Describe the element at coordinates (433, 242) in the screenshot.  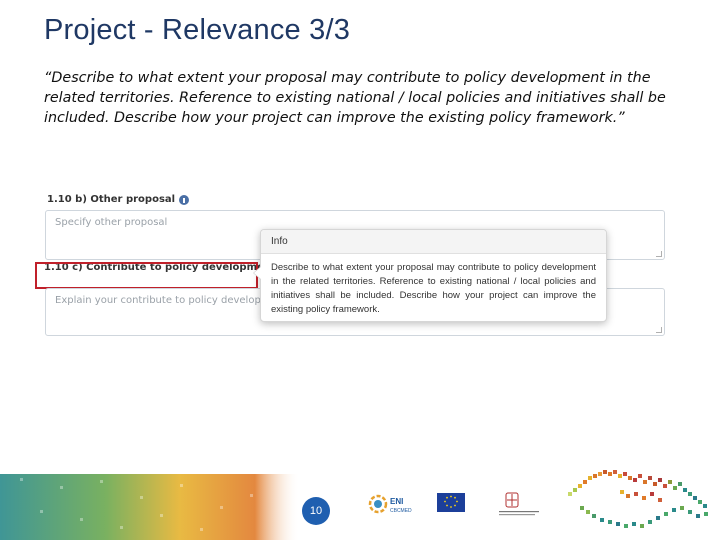
I see `tooltip-title: Info` at that location.